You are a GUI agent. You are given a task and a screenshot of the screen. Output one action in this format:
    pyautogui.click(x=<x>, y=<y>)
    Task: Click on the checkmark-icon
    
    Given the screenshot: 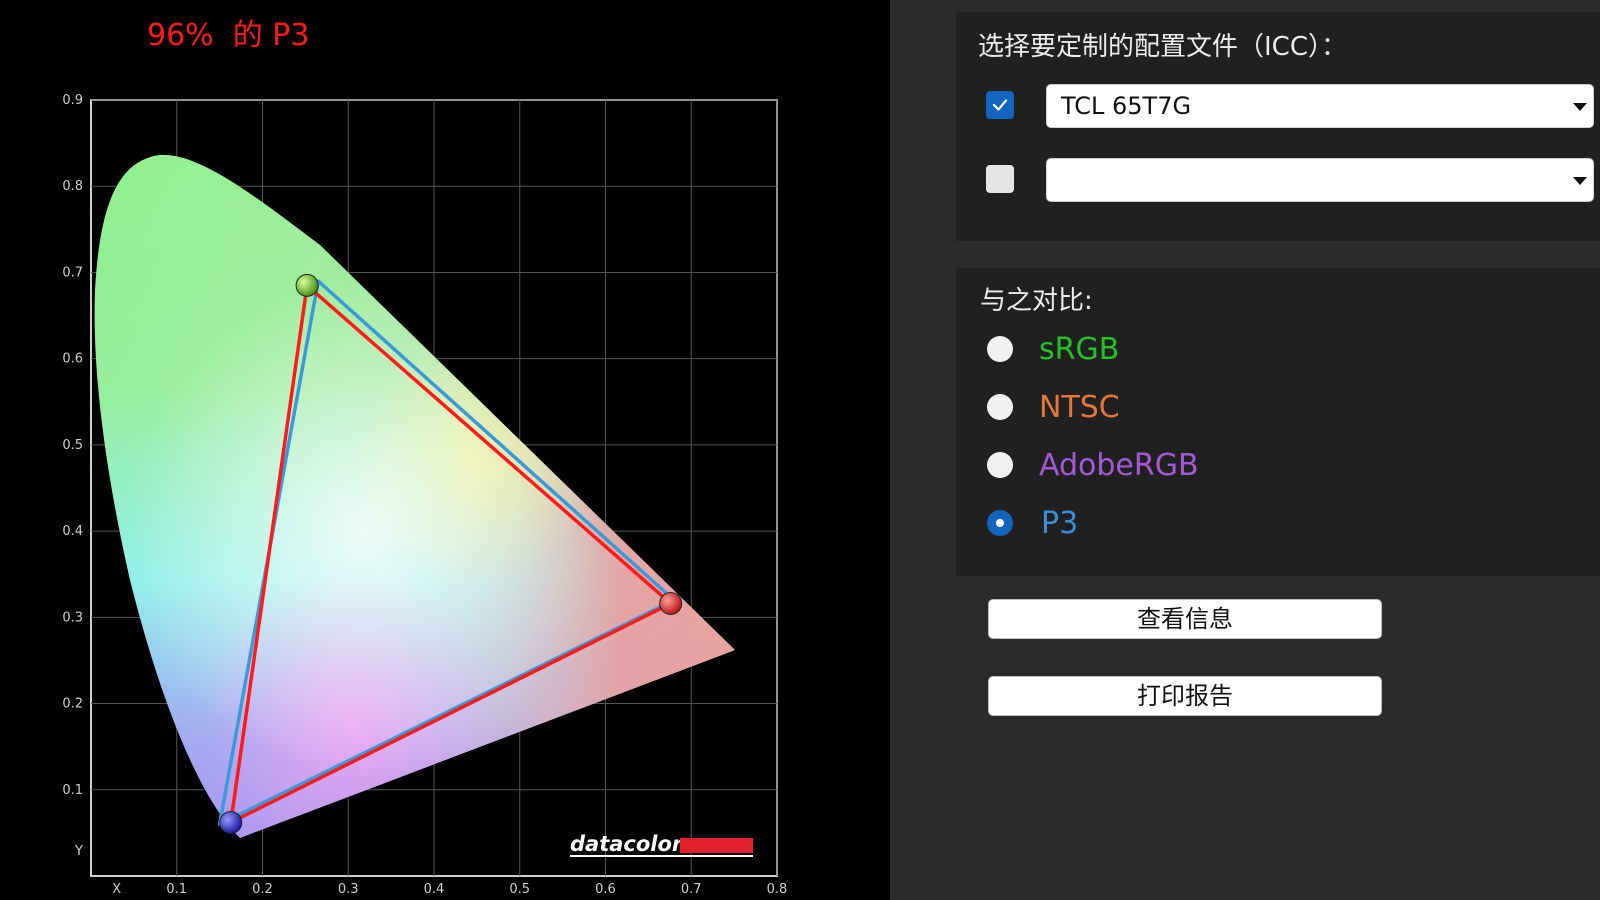 What is the action you would take?
    pyautogui.click(x=1000, y=105)
    